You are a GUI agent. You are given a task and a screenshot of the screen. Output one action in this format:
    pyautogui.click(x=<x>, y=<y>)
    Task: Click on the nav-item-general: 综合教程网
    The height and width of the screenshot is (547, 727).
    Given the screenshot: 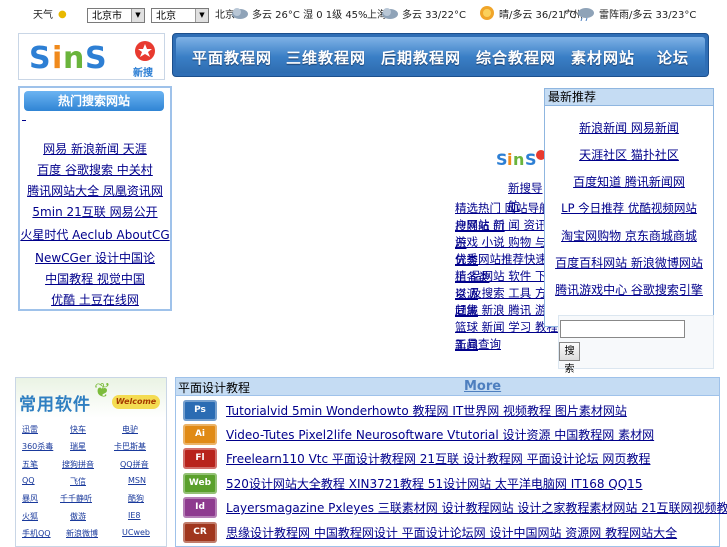 What is the action you would take?
    pyautogui.click(x=516, y=57)
    